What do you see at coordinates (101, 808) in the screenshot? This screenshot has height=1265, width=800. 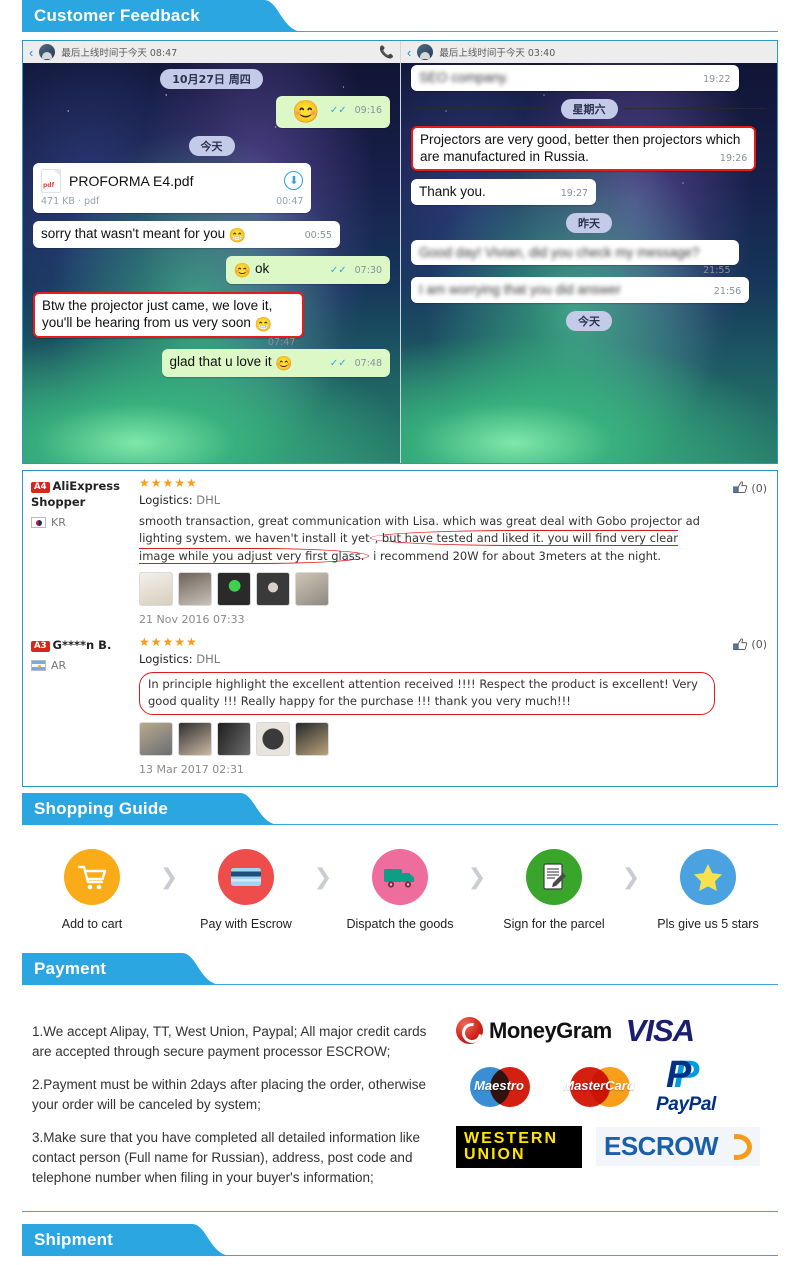 I see `section-title: Shopping Guide` at bounding box center [101, 808].